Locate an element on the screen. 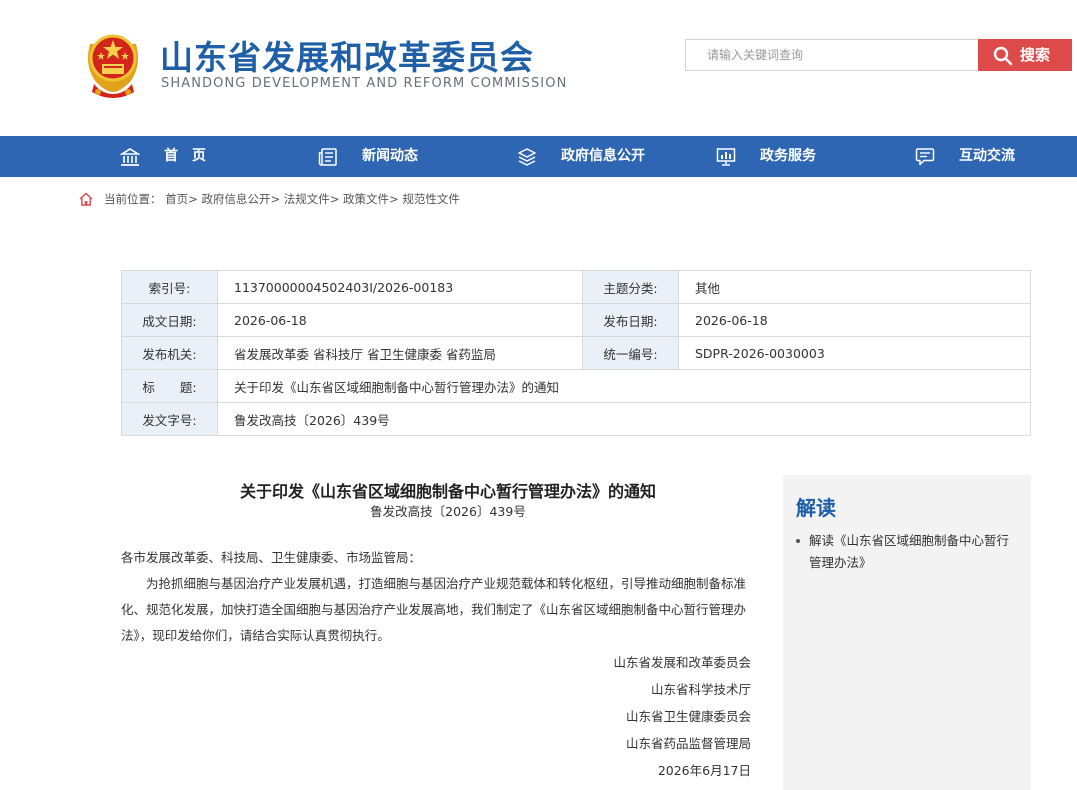 This screenshot has height=790, width=1077. signature-line: 山东省发展和改革委员会 is located at coordinates (682, 662).